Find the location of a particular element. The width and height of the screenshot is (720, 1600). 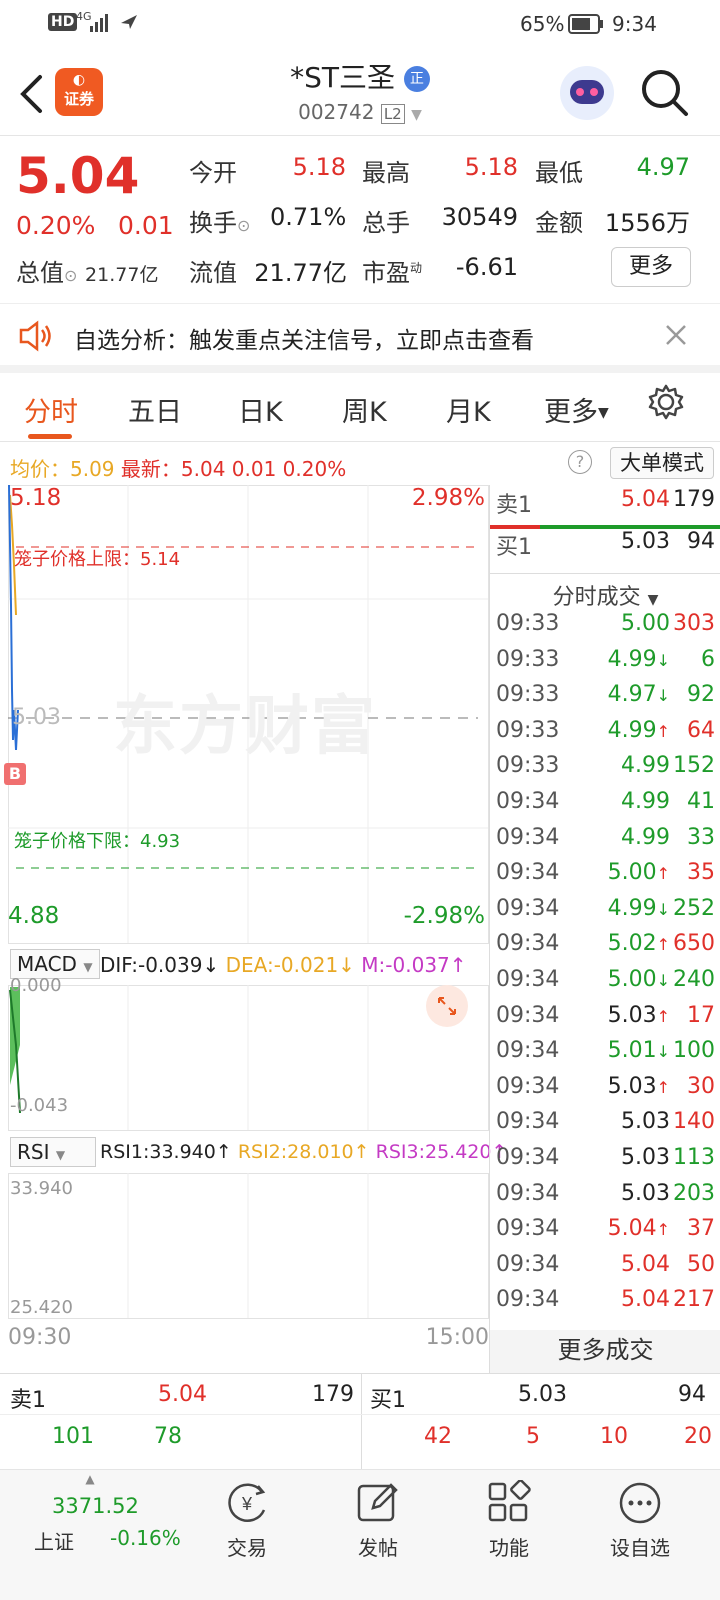

tick-price: 5.03 is located at coordinates (645, 1157).